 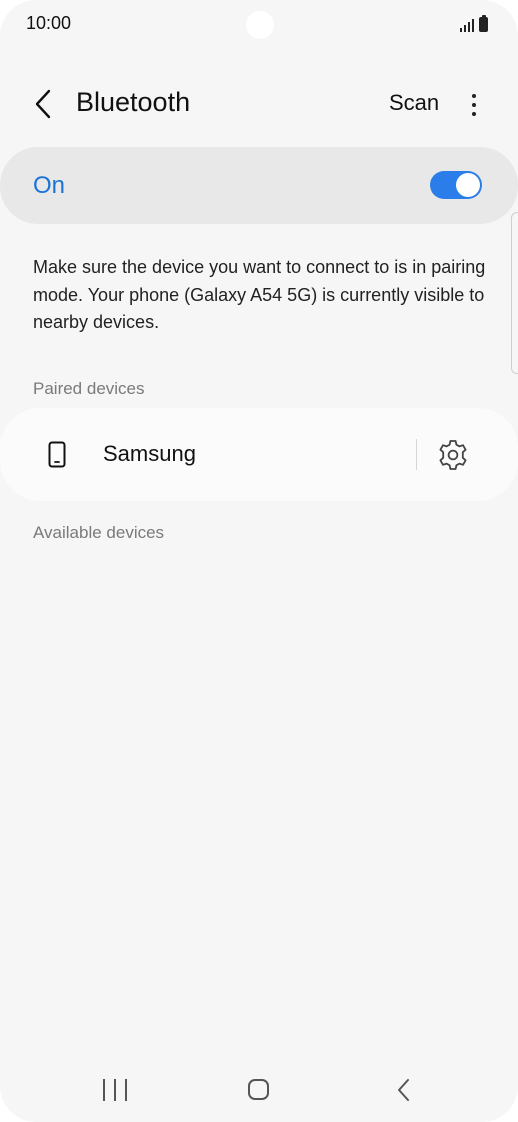 What do you see at coordinates (468, 185) in the screenshot?
I see `toggle-knob` at bounding box center [468, 185].